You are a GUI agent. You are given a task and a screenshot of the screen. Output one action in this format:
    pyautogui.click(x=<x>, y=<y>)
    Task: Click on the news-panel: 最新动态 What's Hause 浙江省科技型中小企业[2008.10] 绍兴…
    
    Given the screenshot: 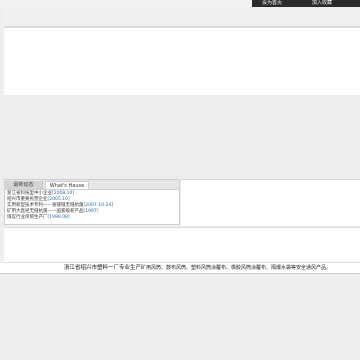 What is the action you would take?
    pyautogui.click(x=92, y=202)
    